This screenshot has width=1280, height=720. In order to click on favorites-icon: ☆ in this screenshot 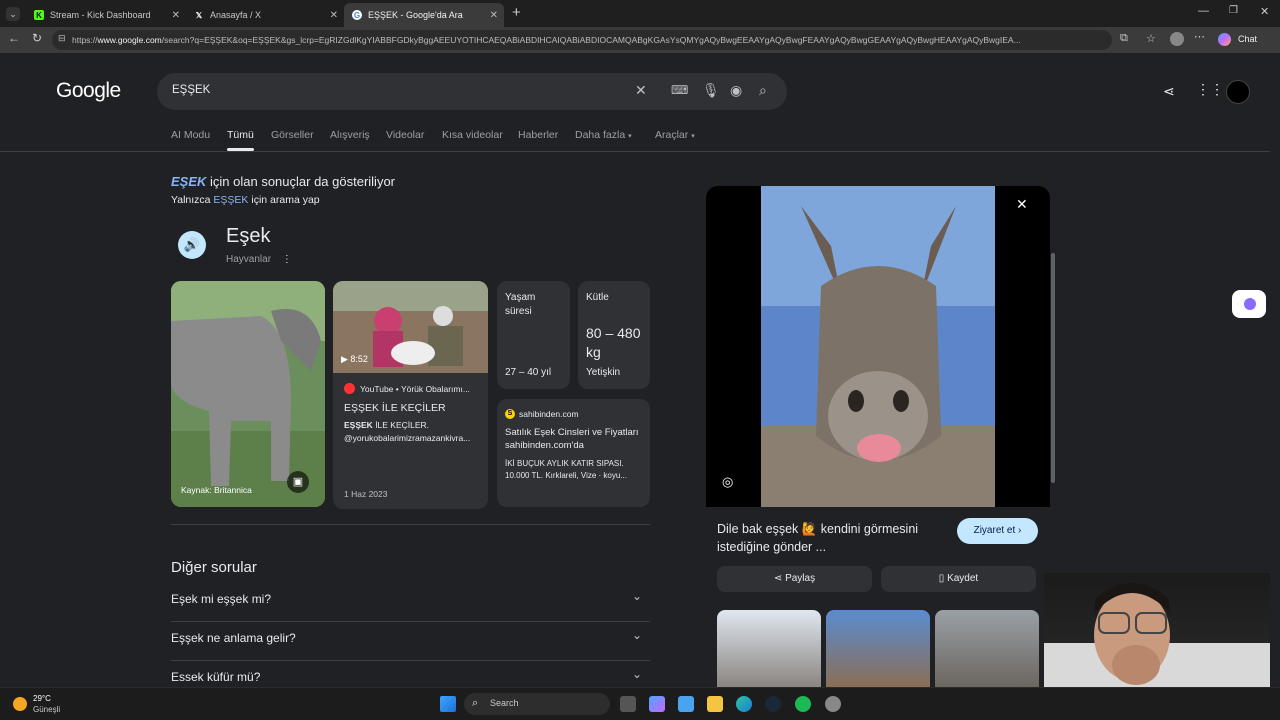, I will do `click(1151, 38)`.